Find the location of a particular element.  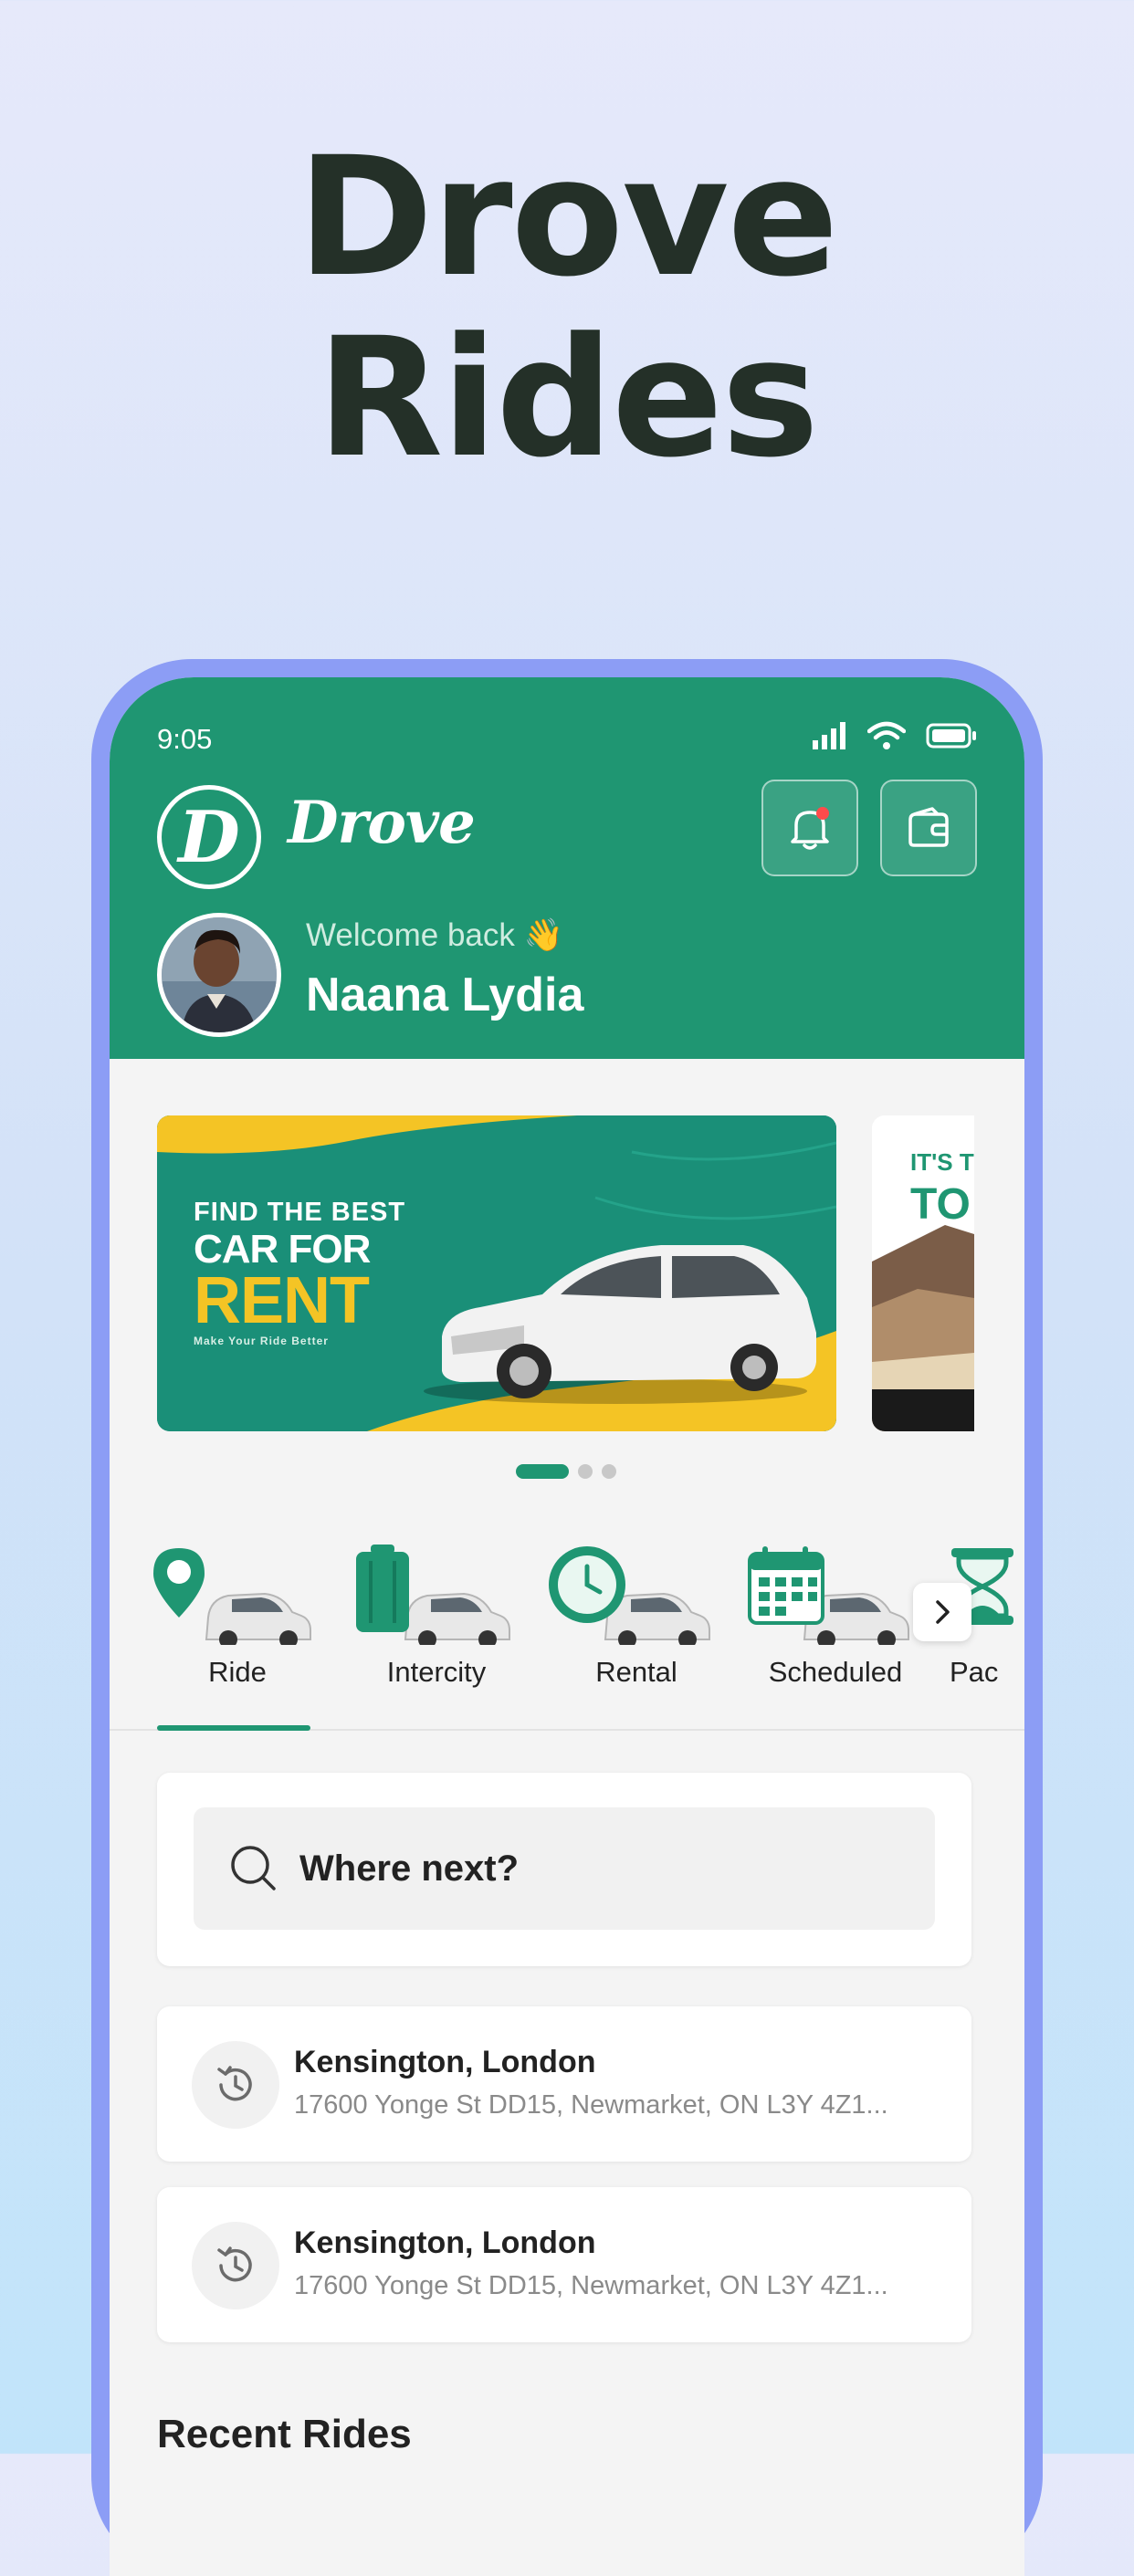

app-header: 9:05 D Drove Welcome back 👋 Naana Lydia is located at coordinates (567, 868).